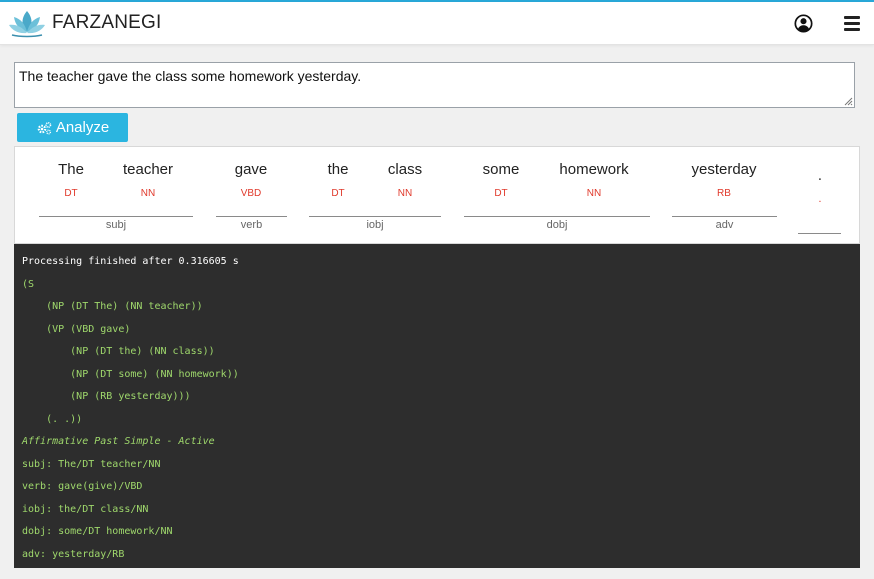 This screenshot has height=579, width=874. Describe the element at coordinates (97, 531) in the screenshot. I see `output-line: dobj: some/DT homework/NN` at that location.